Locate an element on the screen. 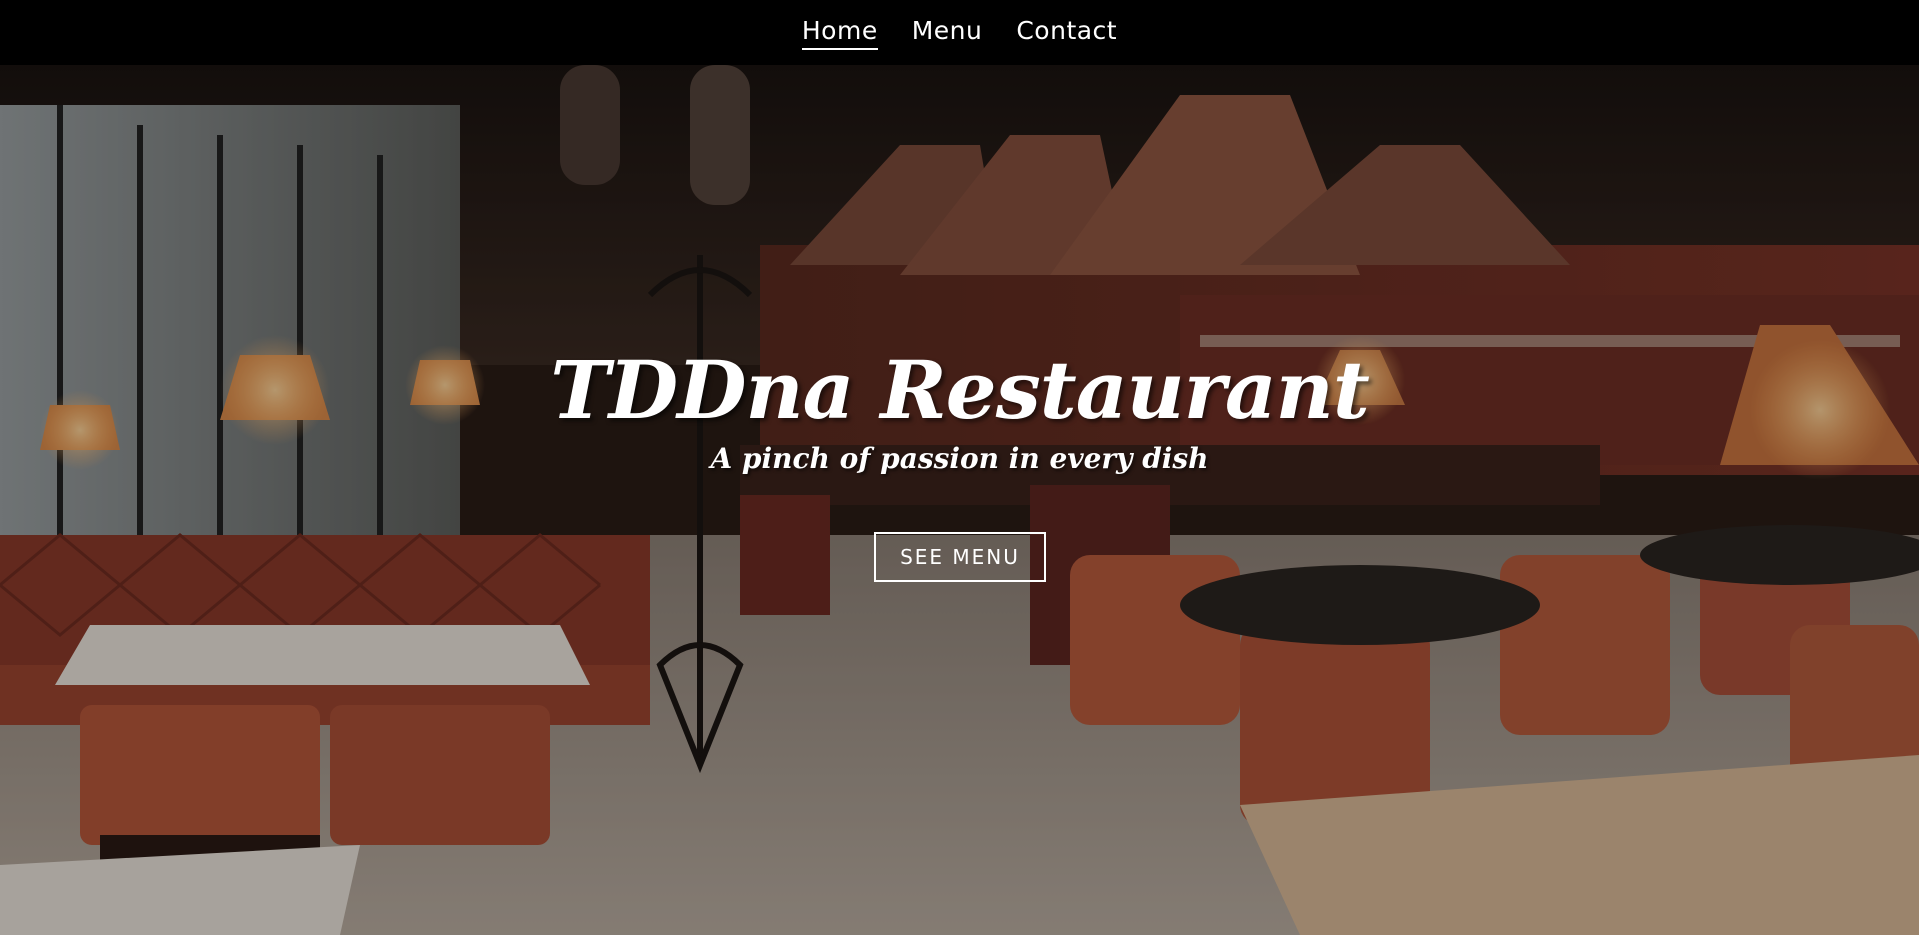  top-navbar: Home Menu Contact is located at coordinates (959, 32).